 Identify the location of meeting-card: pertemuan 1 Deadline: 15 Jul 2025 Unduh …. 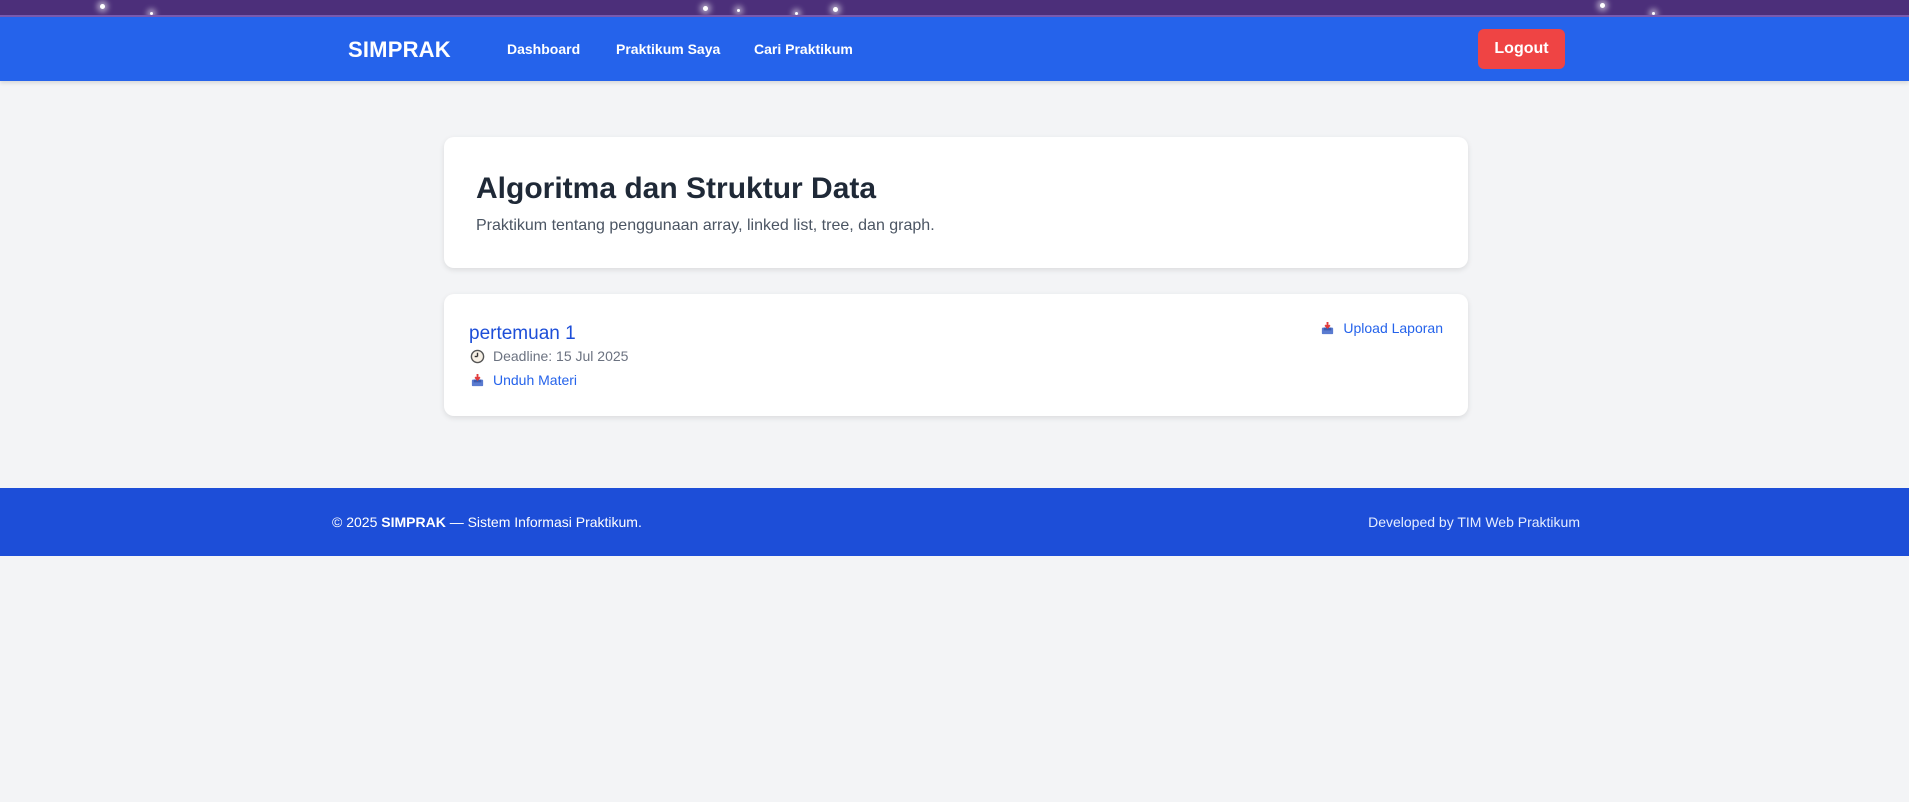
(956, 355).